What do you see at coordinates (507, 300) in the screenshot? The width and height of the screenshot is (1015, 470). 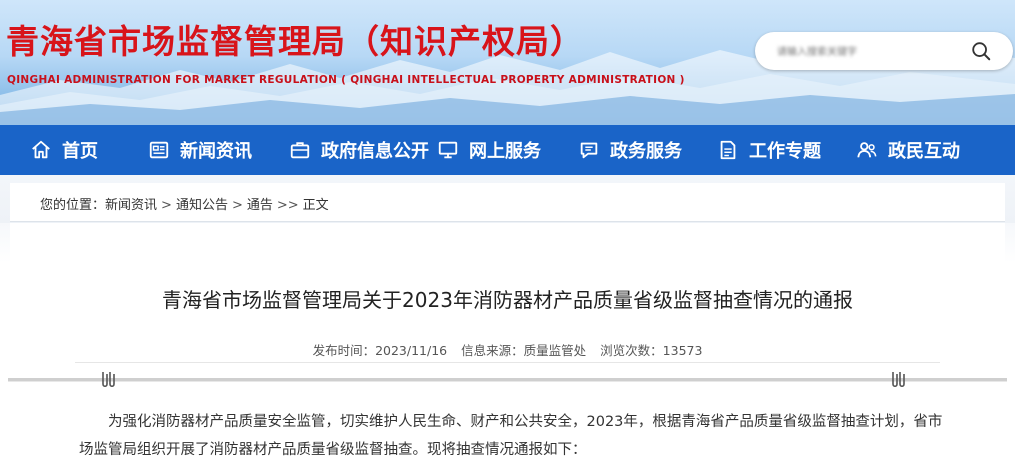 I see `article-title: 青海省市场监督管理局关于2023年消防器材产品质量省级监督抽查情况的通报` at bounding box center [507, 300].